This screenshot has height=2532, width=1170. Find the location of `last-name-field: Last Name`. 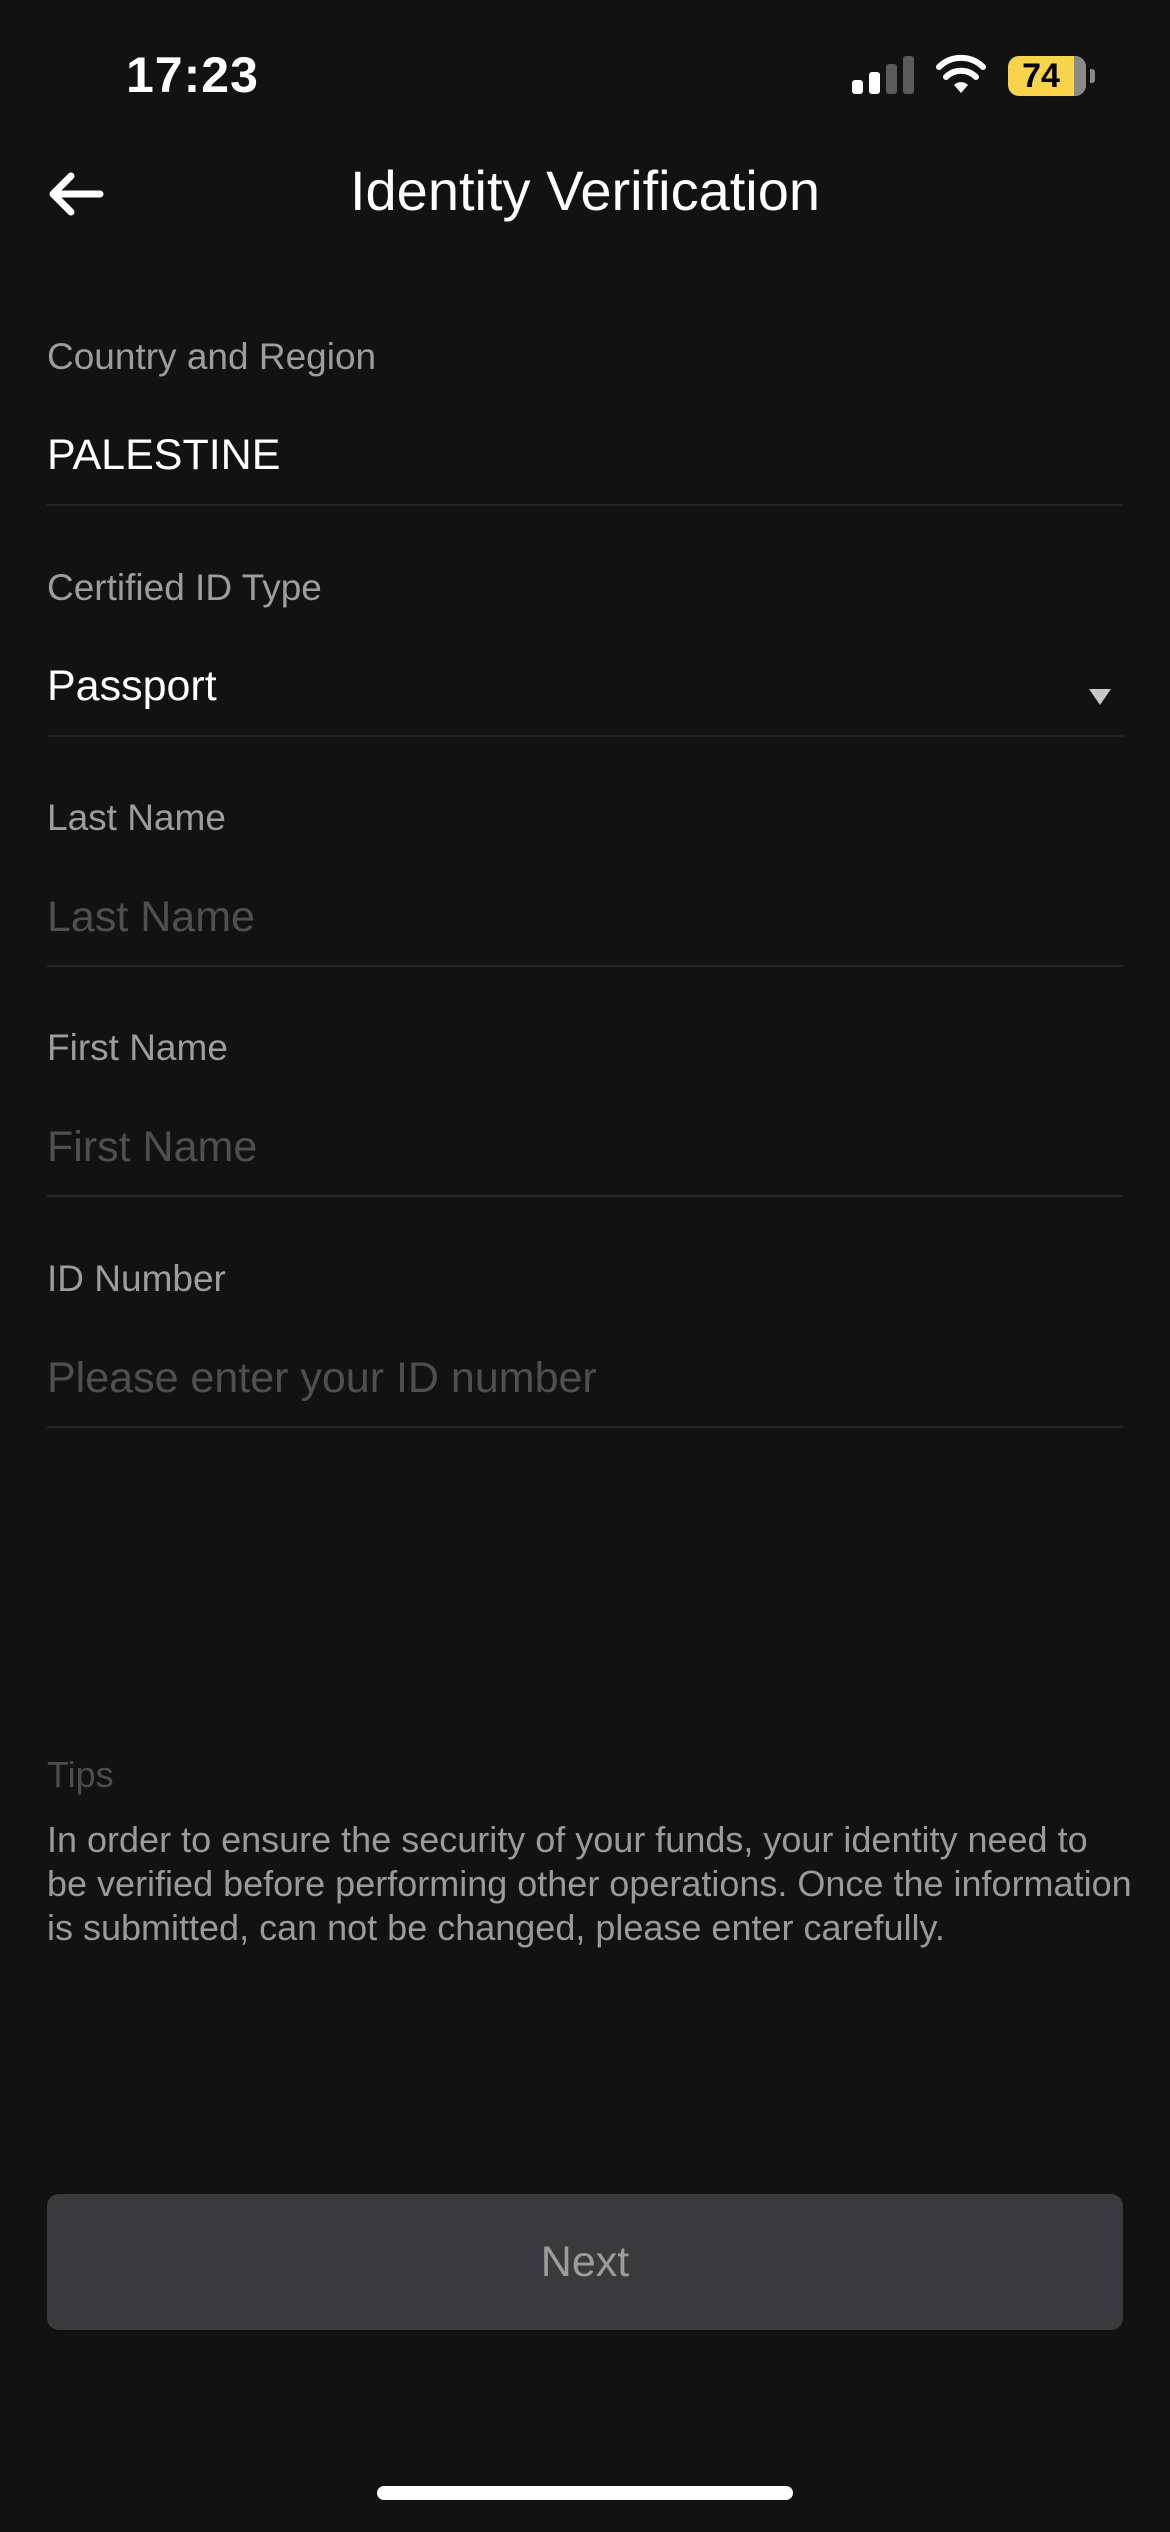

last-name-field: Last Name is located at coordinates (585, 882).